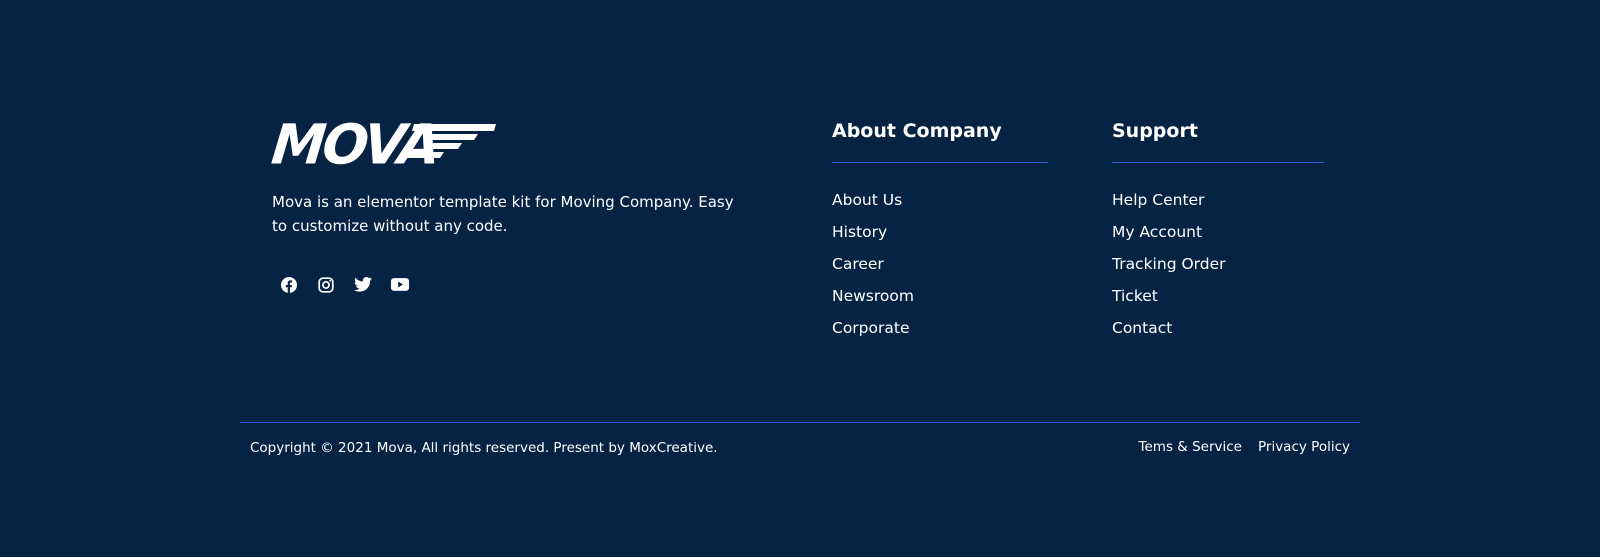 This screenshot has height=557, width=1600. Describe the element at coordinates (940, 333) in the screenshot. I see `link-corporate: Corporate` at that location.